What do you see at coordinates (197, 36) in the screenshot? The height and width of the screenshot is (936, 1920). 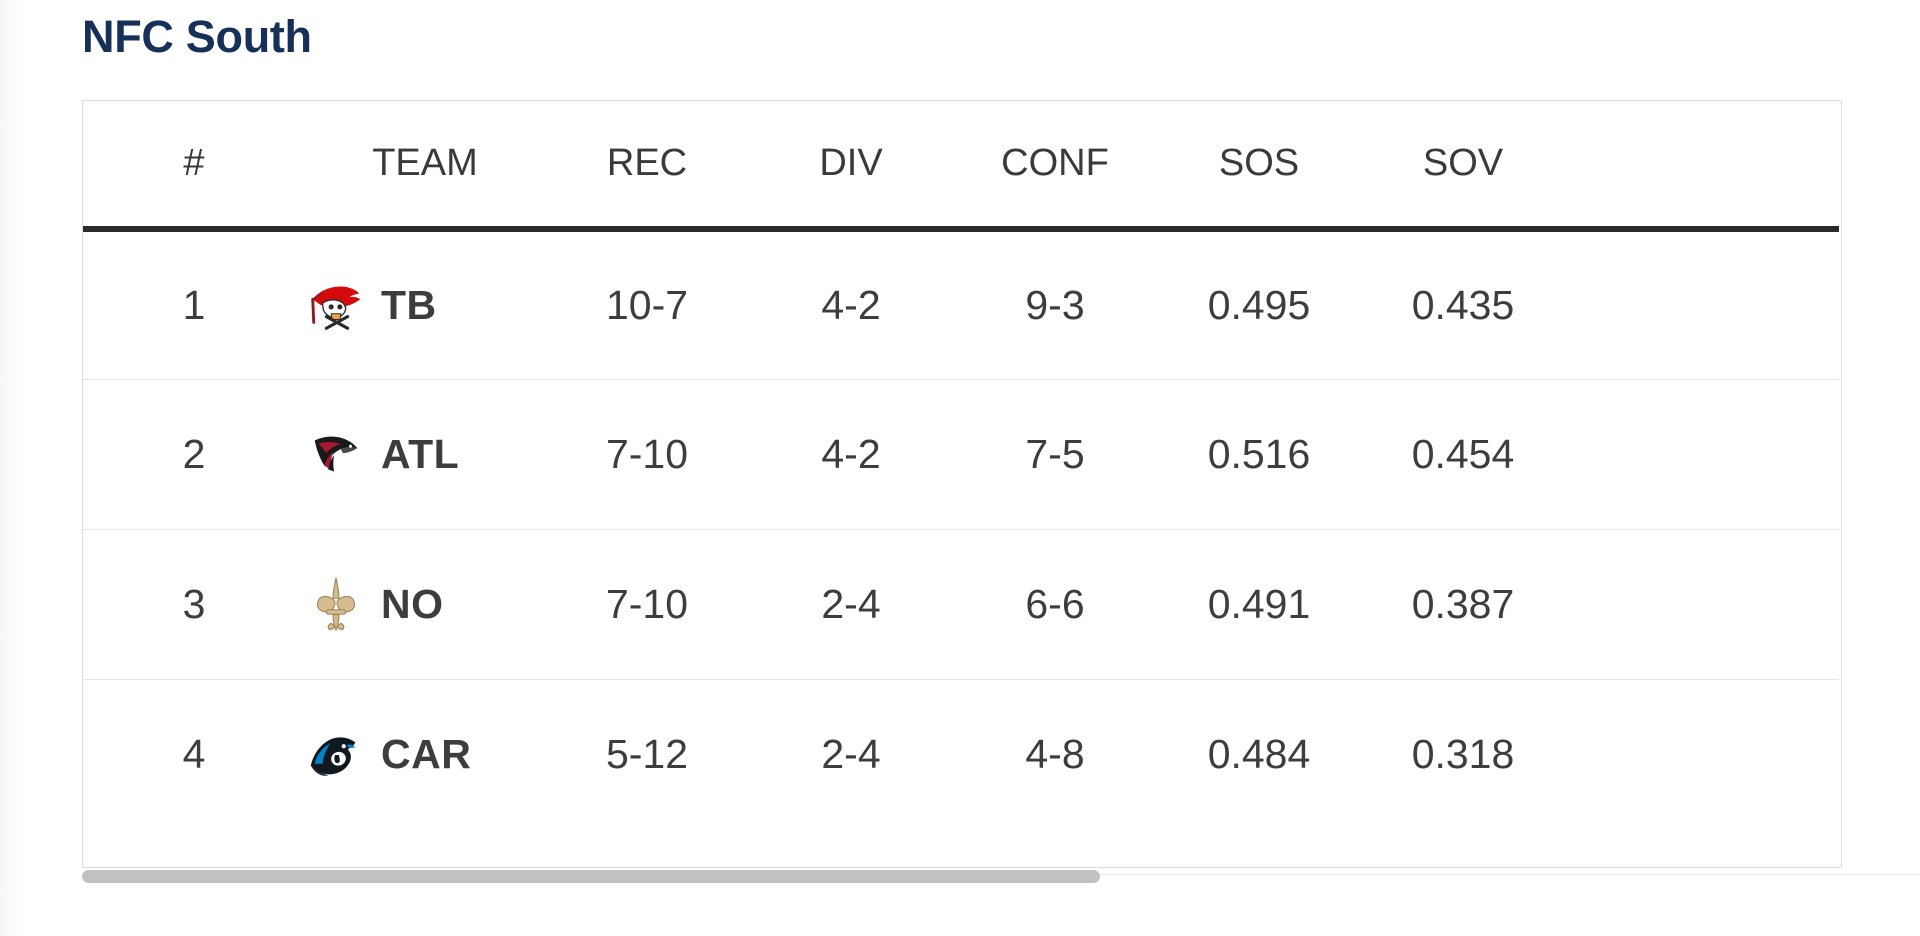 I see `page-title: NFC South` at bounding box center [197, 36].